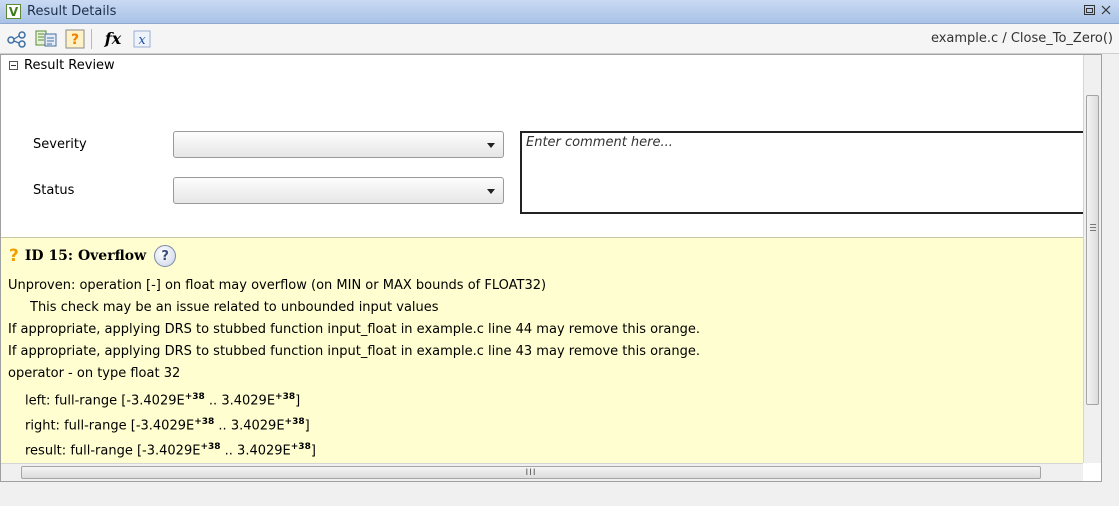 The height and width of the screenshot is (506, 1119). Describe the element at coordinates (17, 39) in the screenshot. I see `call-graph-icon` at that location.